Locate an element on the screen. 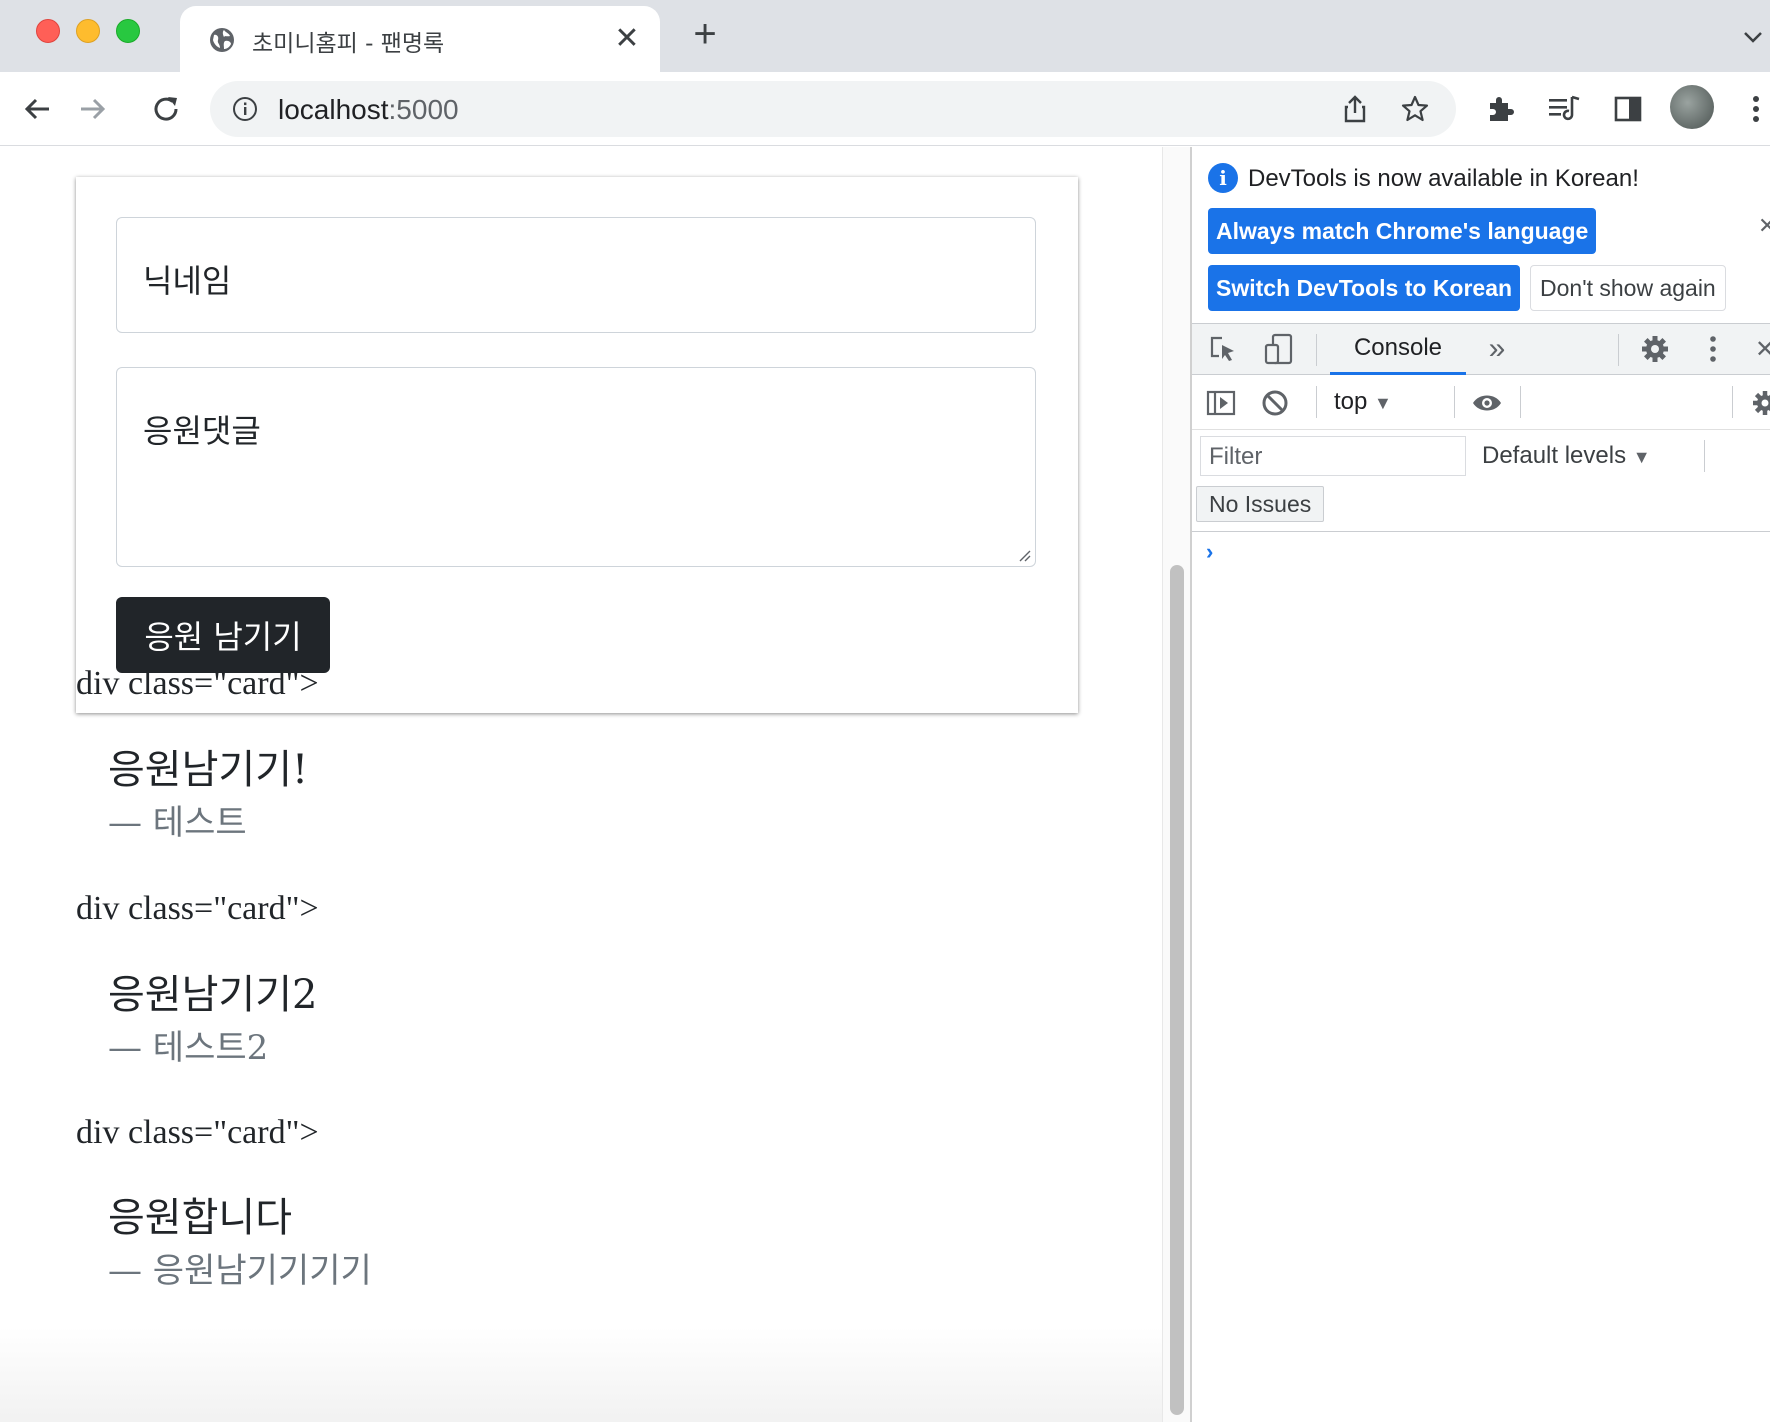  arrow-left-icon is located at coordinates (36, 109).